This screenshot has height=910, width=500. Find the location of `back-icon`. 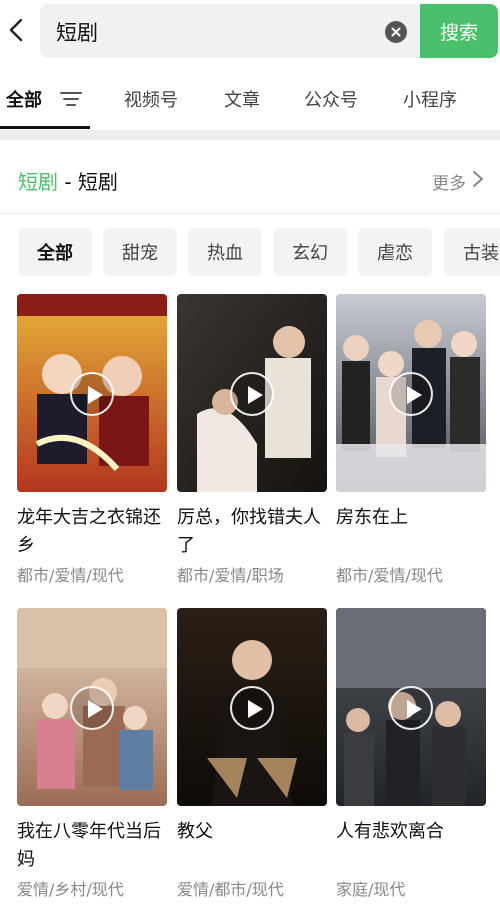

back-icon is located at coordinates (16, 30).